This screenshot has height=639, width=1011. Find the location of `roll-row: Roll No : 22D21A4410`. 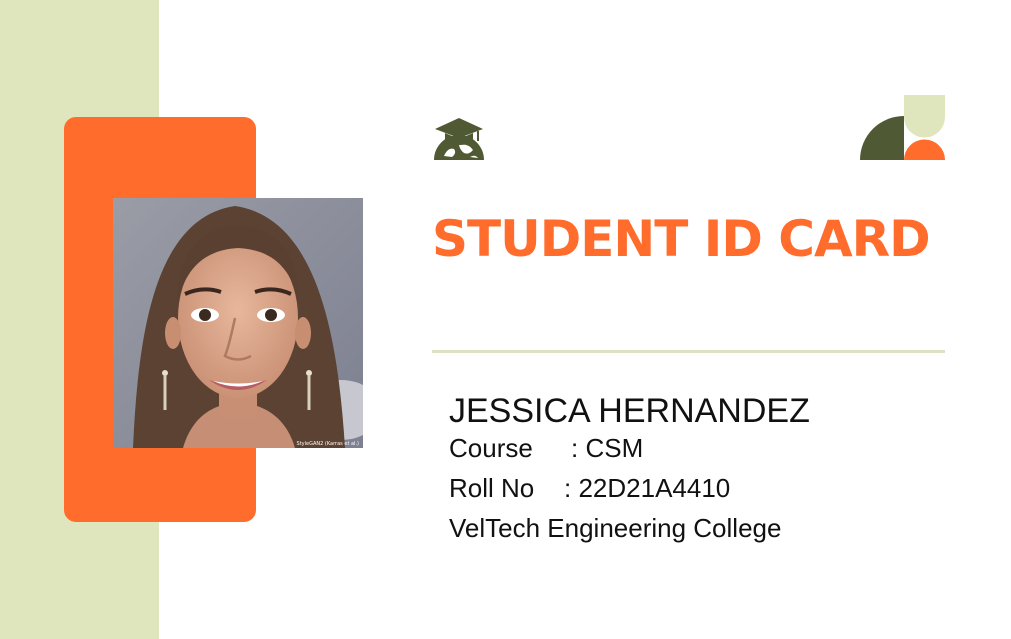

roll-row: Roll No : 22D21A4410 is located at coordinates (589, 488).